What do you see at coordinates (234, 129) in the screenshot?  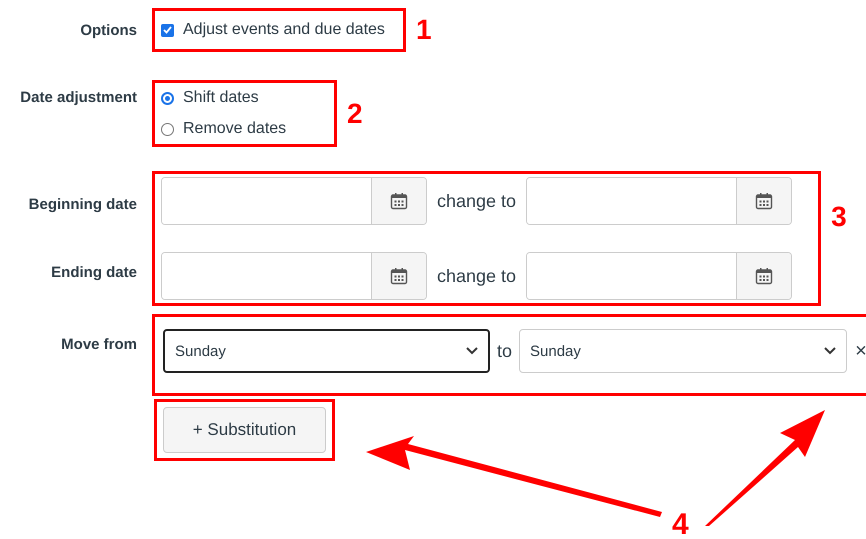 I see `radio-label: Remove dates` at bounding box center [234, 129].